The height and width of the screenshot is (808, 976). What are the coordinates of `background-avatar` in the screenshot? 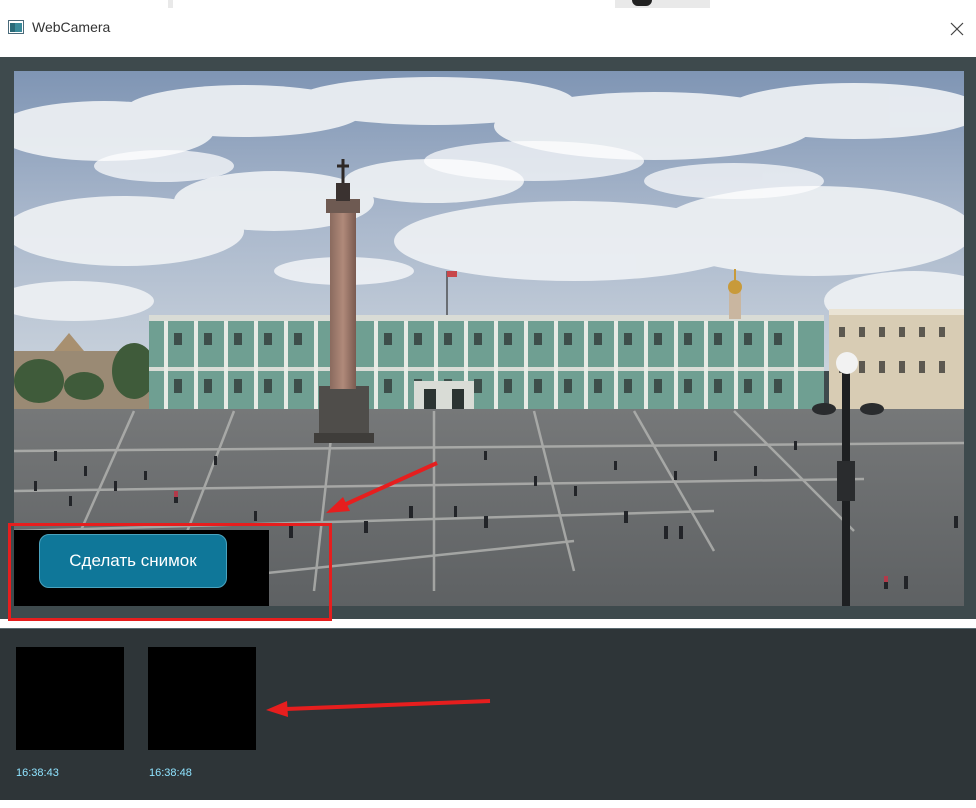 It's located at (642, 3).